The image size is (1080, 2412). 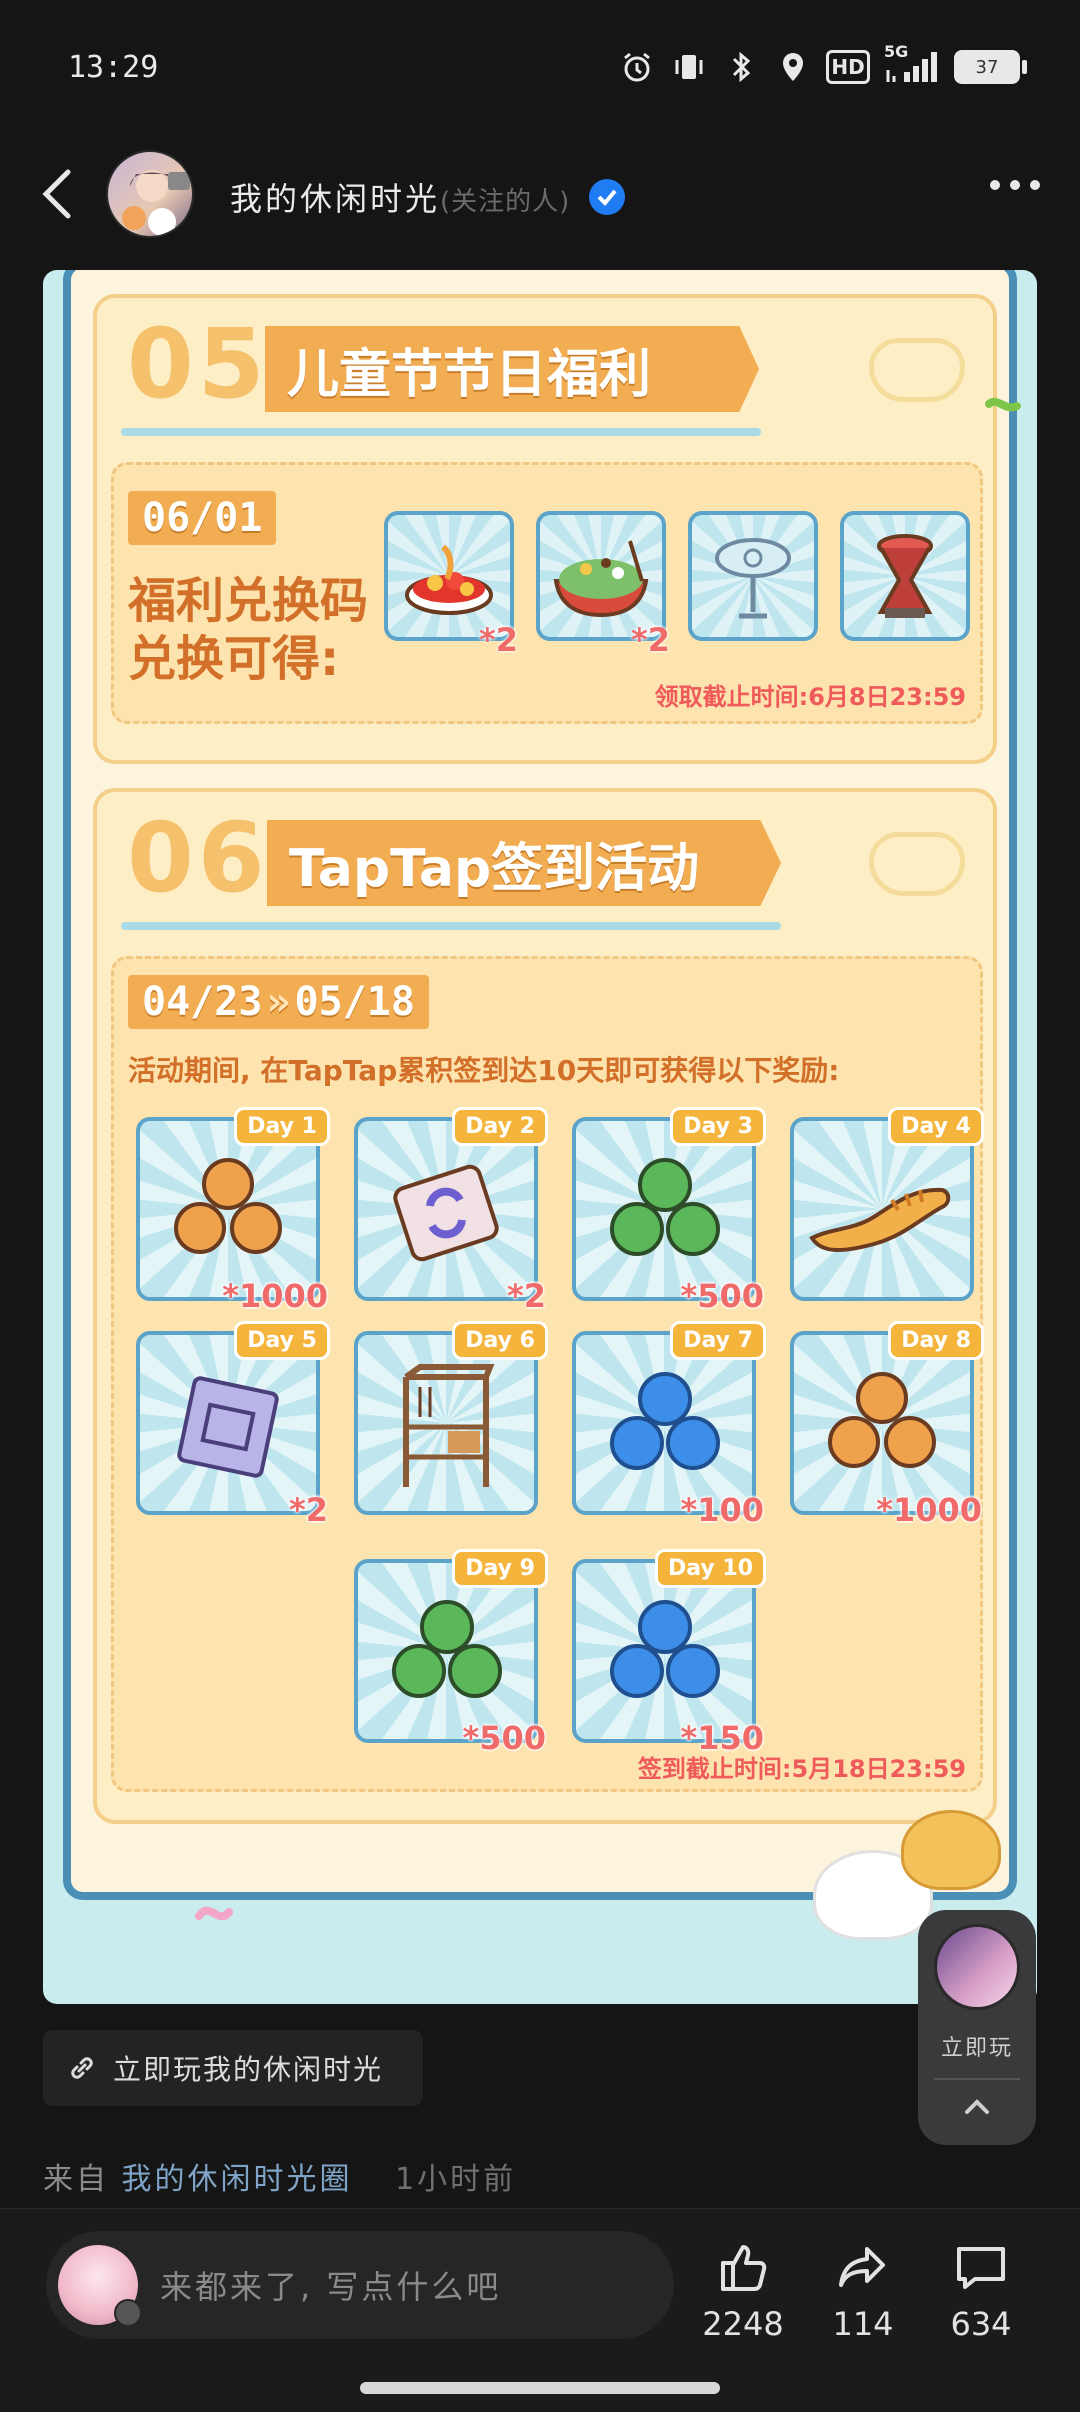 I want to click on post-time-ago: 1小时前, so click(x=456, y=2179).